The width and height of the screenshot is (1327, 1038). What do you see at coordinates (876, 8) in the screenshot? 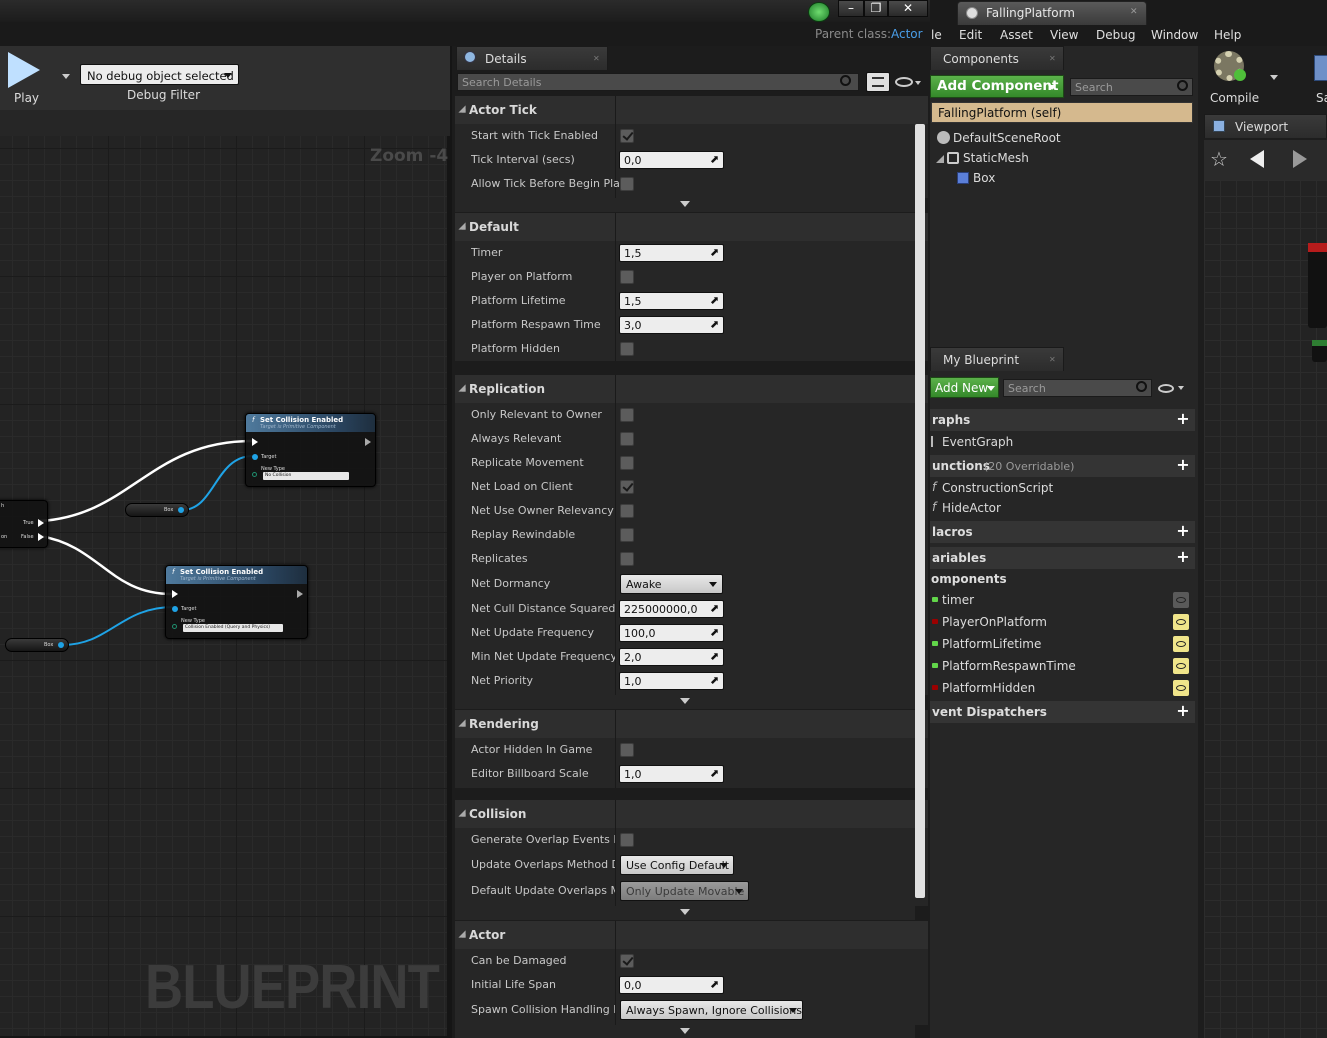
I see `restore-button: ❐` at bounding box center [876, 8].